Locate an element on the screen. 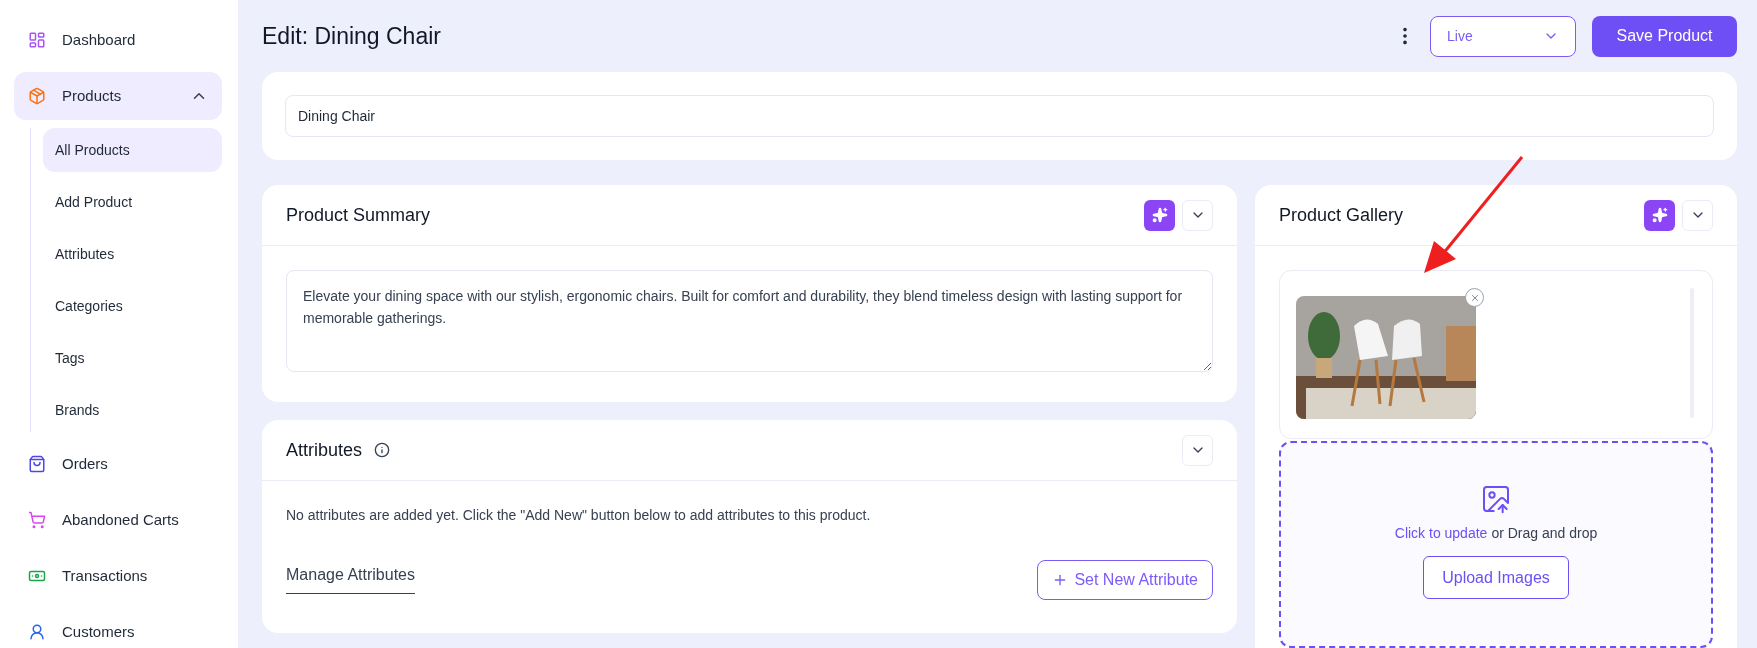  close-icon is located at coordinates (1474, 297).